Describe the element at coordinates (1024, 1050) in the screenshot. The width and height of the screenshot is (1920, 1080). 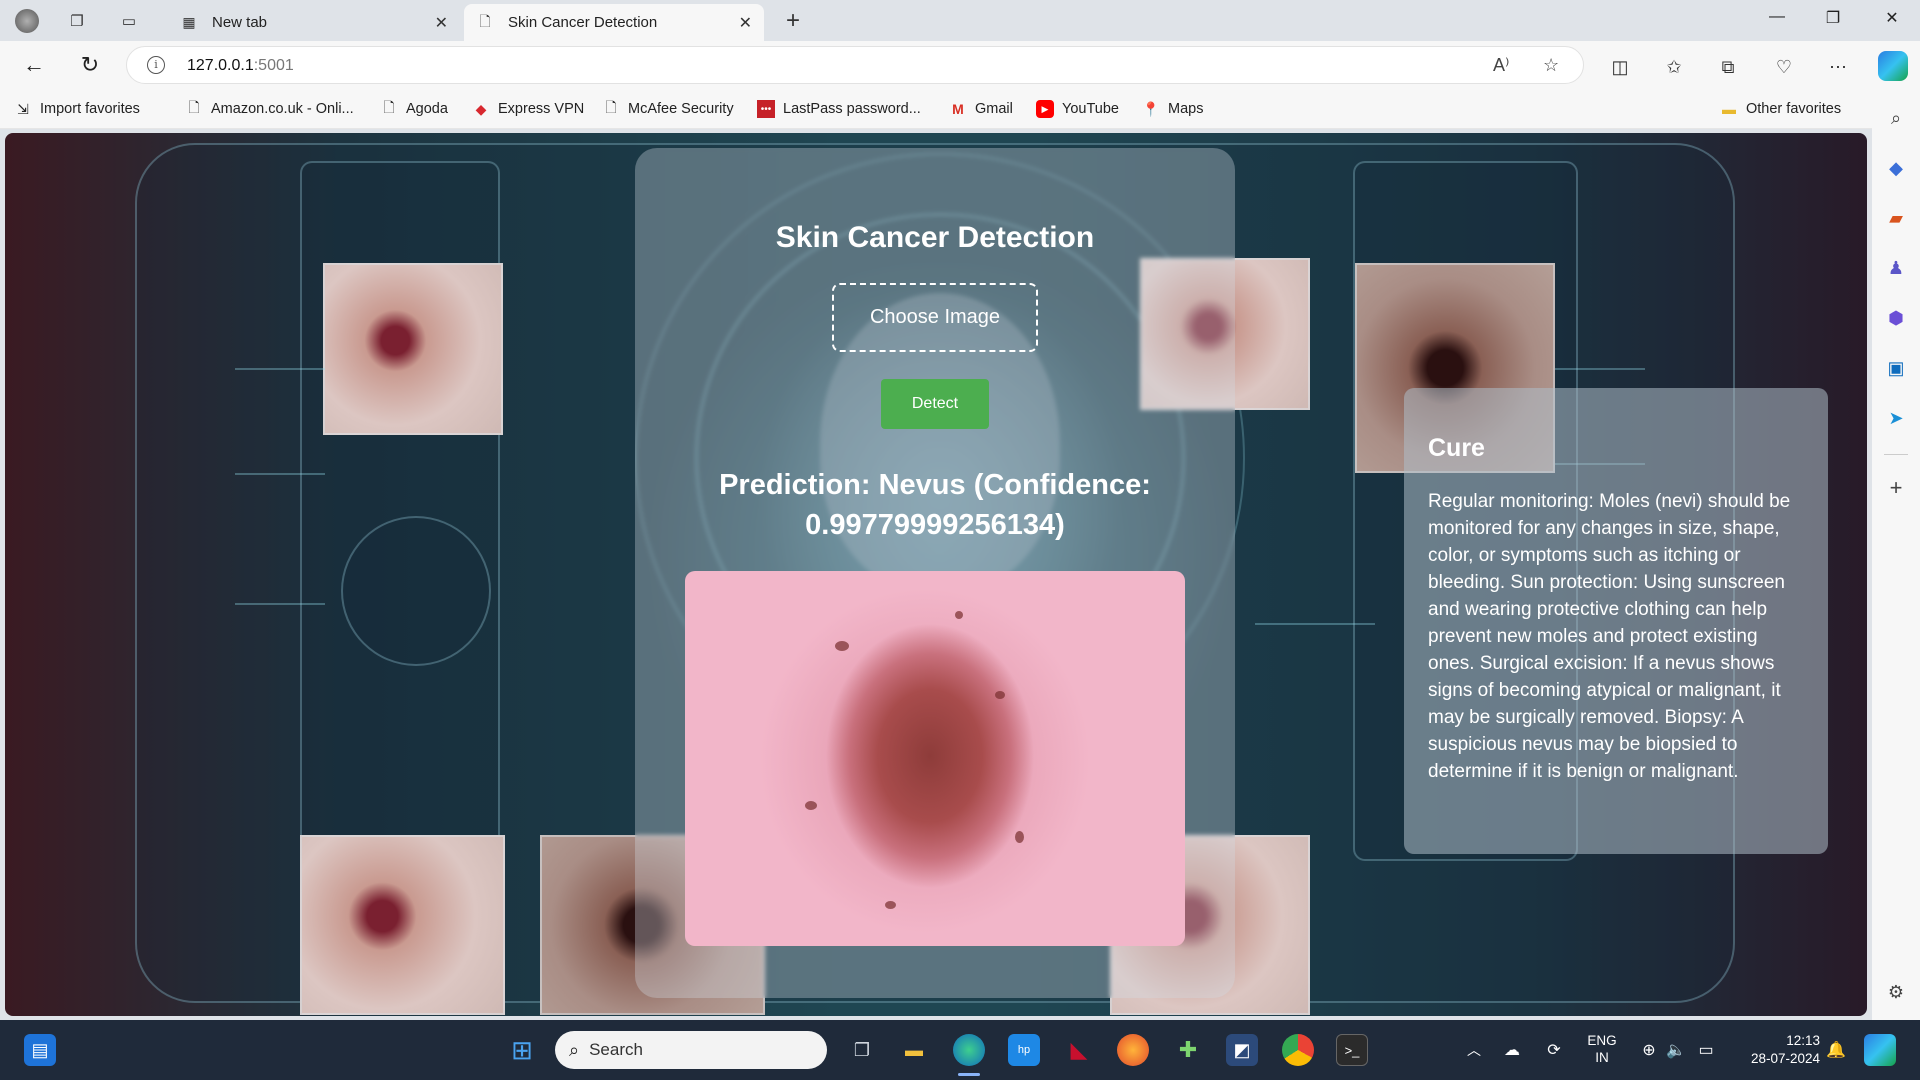
I see `myhp-icon: hp` at that location.